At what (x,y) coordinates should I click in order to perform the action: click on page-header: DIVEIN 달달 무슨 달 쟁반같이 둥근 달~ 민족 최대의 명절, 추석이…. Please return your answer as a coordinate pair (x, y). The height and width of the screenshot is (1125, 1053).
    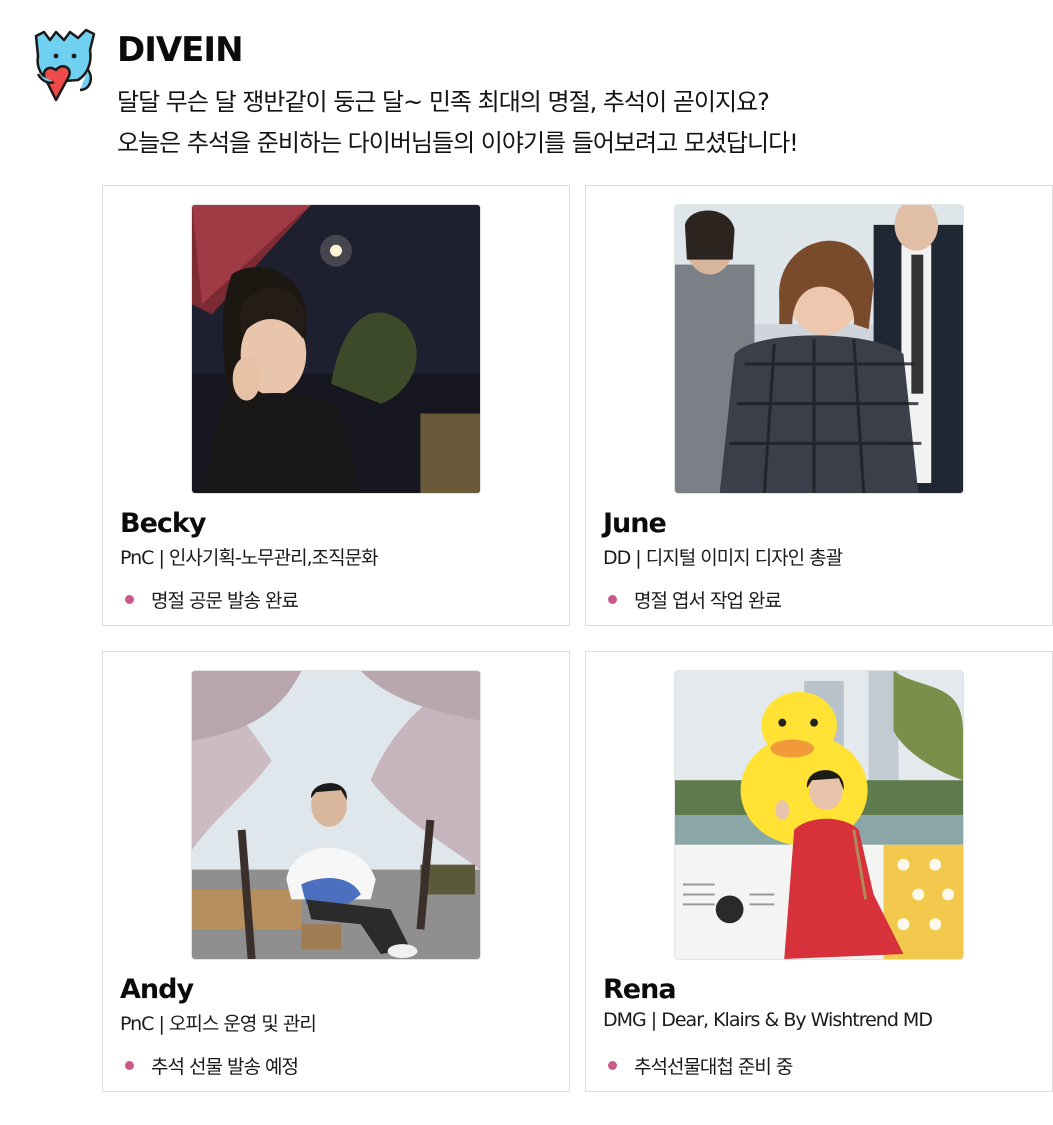
    Looking at the image, I should click on (522, 96).